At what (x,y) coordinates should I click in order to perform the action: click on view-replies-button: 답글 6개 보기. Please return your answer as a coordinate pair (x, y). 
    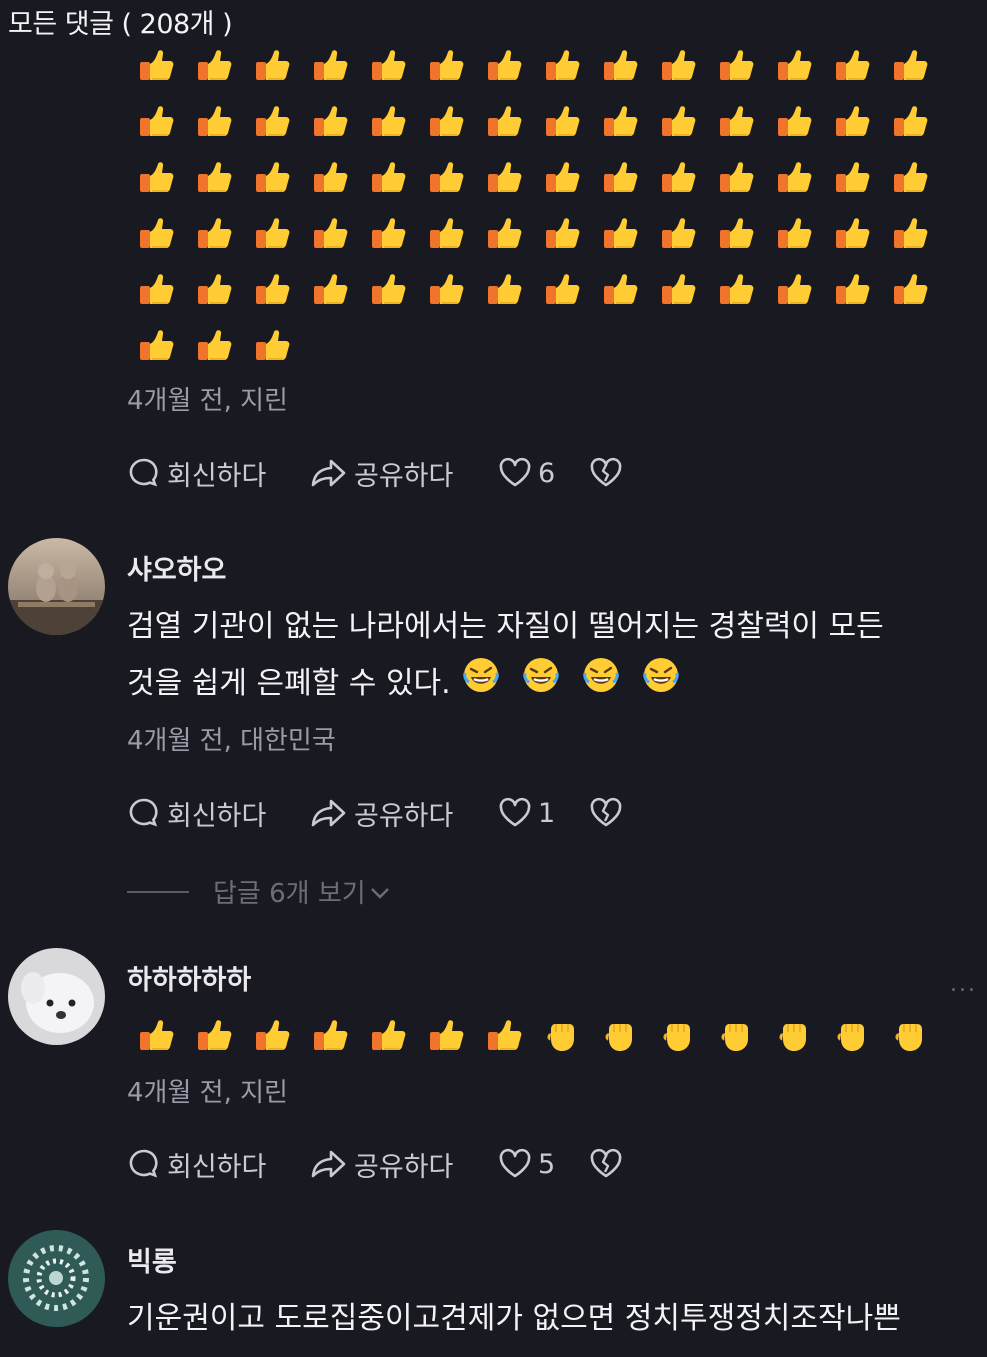
    Looking at the image, I should click on (258, 891).